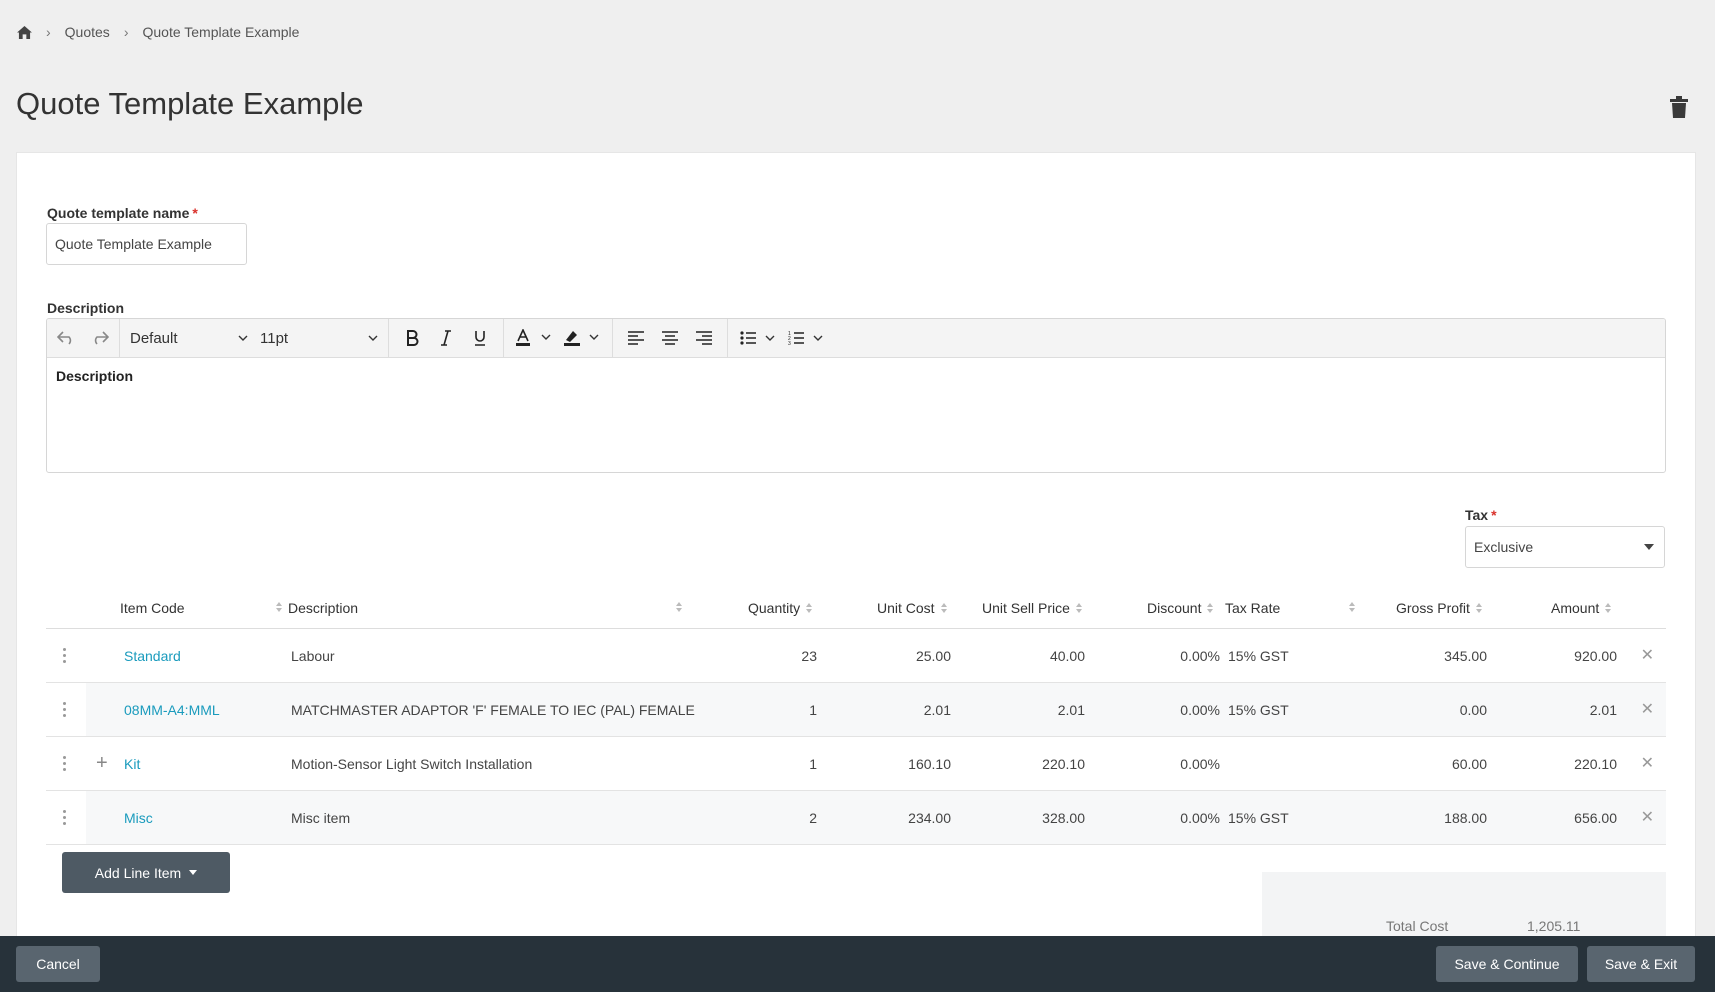 The width and height of the screenshot is (1715, 992). I want to click on font-family-select: Default, so click(189, 338).